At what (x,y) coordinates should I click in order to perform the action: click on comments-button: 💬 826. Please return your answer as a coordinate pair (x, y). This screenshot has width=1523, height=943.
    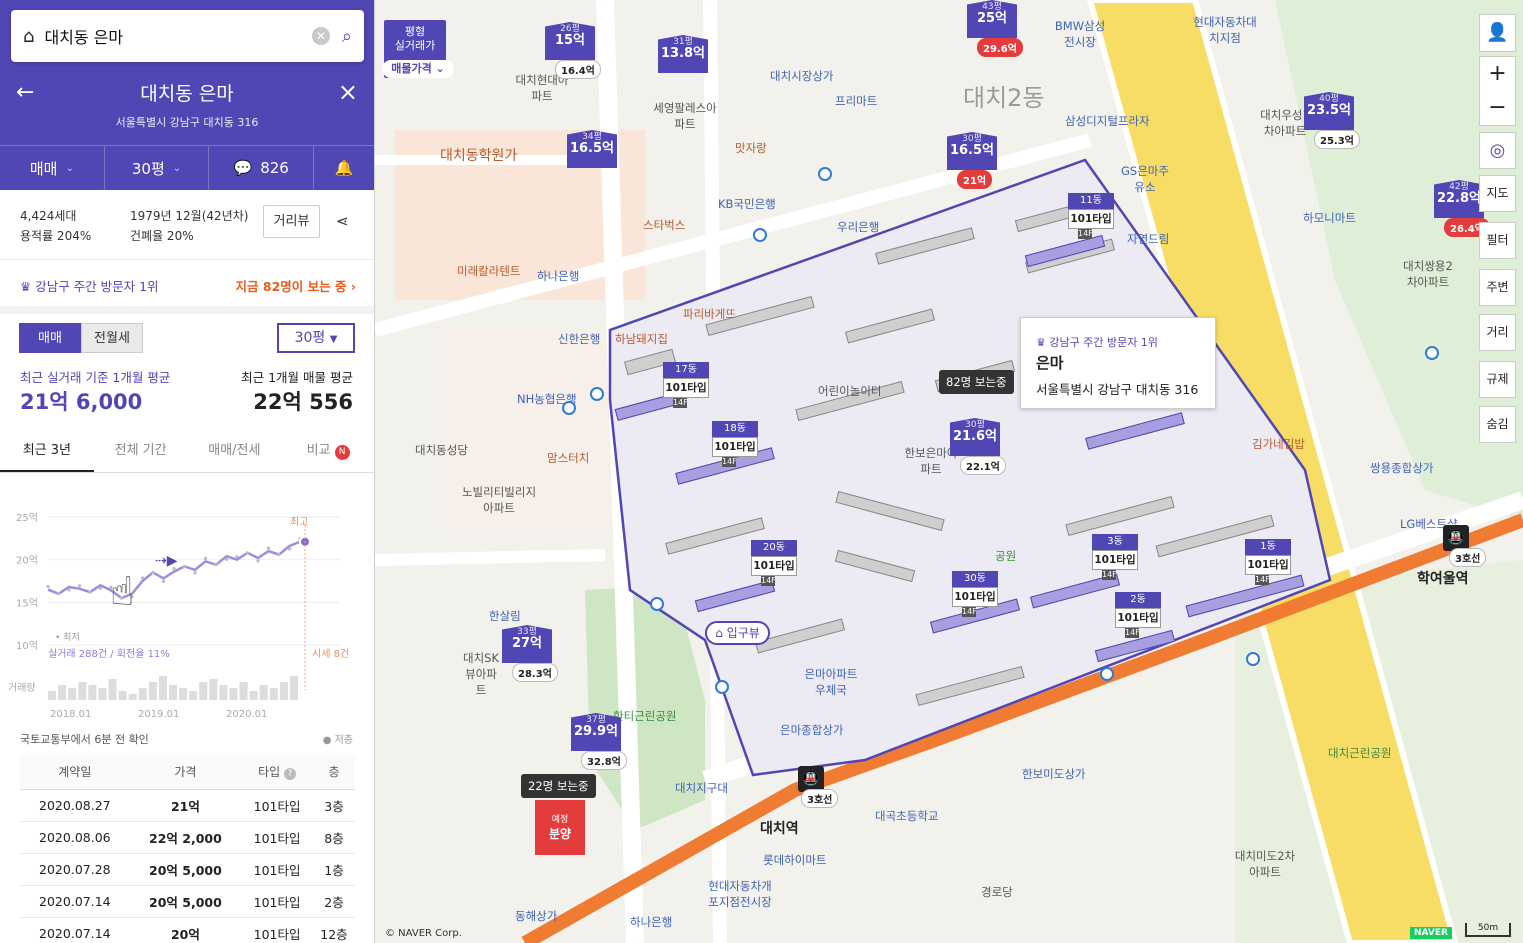
    Looking at the image, I should click on (262, 168).